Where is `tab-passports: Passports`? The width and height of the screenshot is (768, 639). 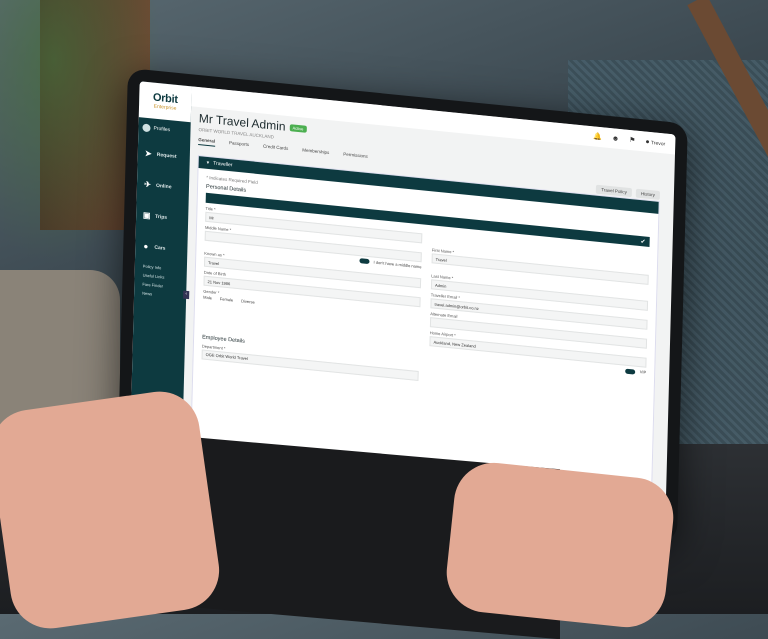
tab-passports: Passports is located at coordinates (239, 145).